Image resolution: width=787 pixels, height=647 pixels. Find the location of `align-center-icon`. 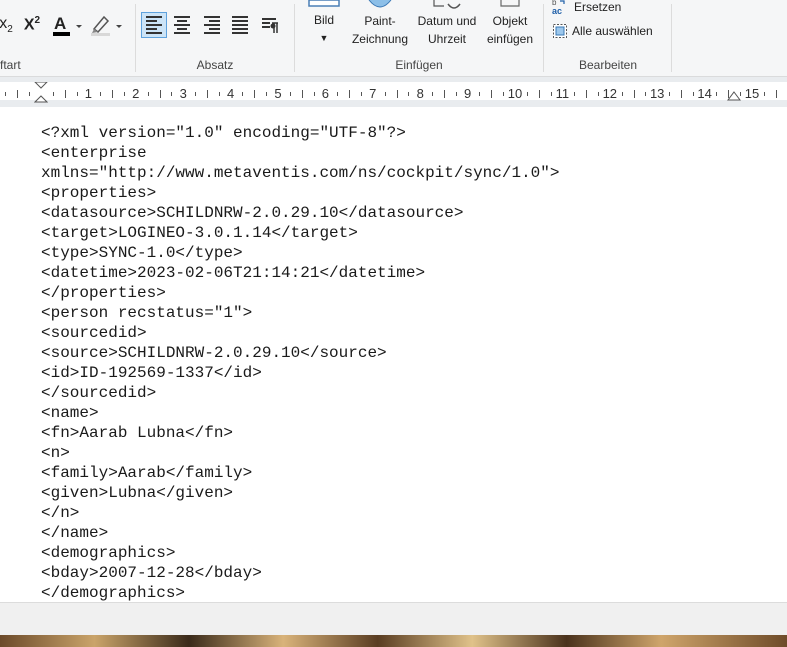

align-center-icon is located at coordinates (182, 25).